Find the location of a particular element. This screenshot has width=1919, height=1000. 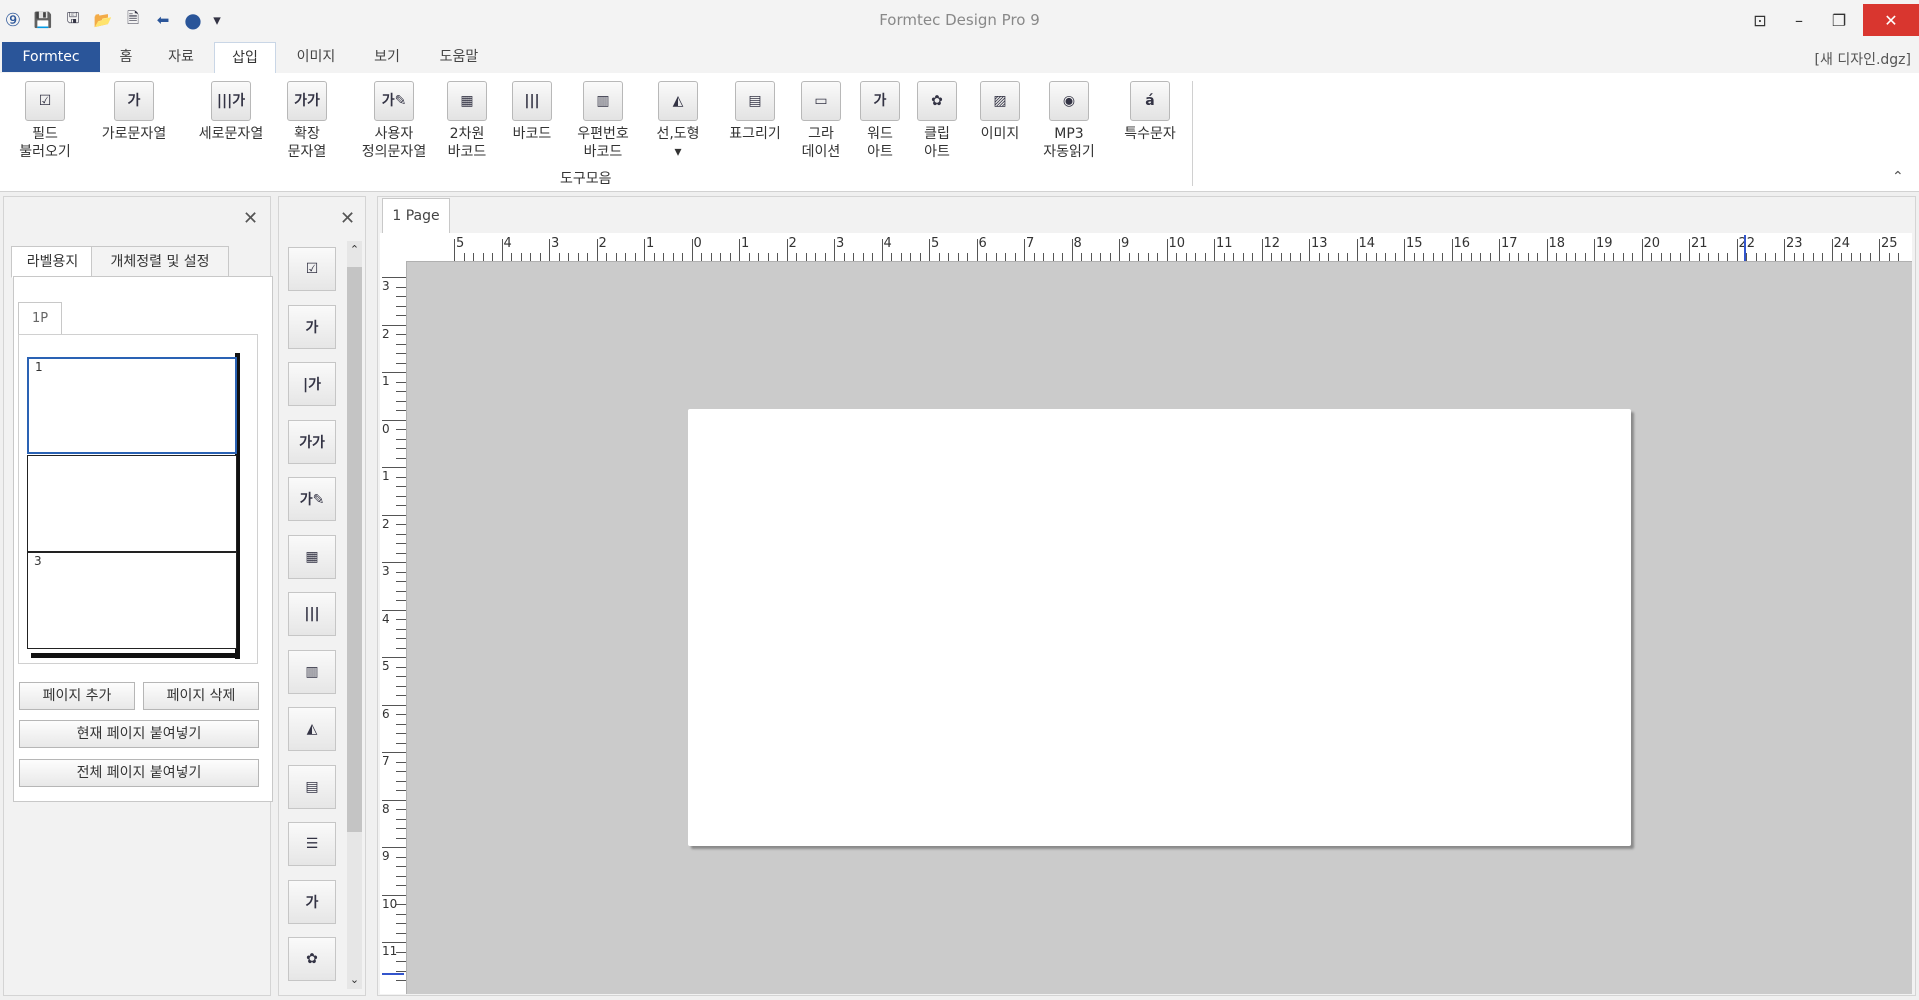

ribbon-button: 가 가로문자열 is located at coordinates (134, 112).